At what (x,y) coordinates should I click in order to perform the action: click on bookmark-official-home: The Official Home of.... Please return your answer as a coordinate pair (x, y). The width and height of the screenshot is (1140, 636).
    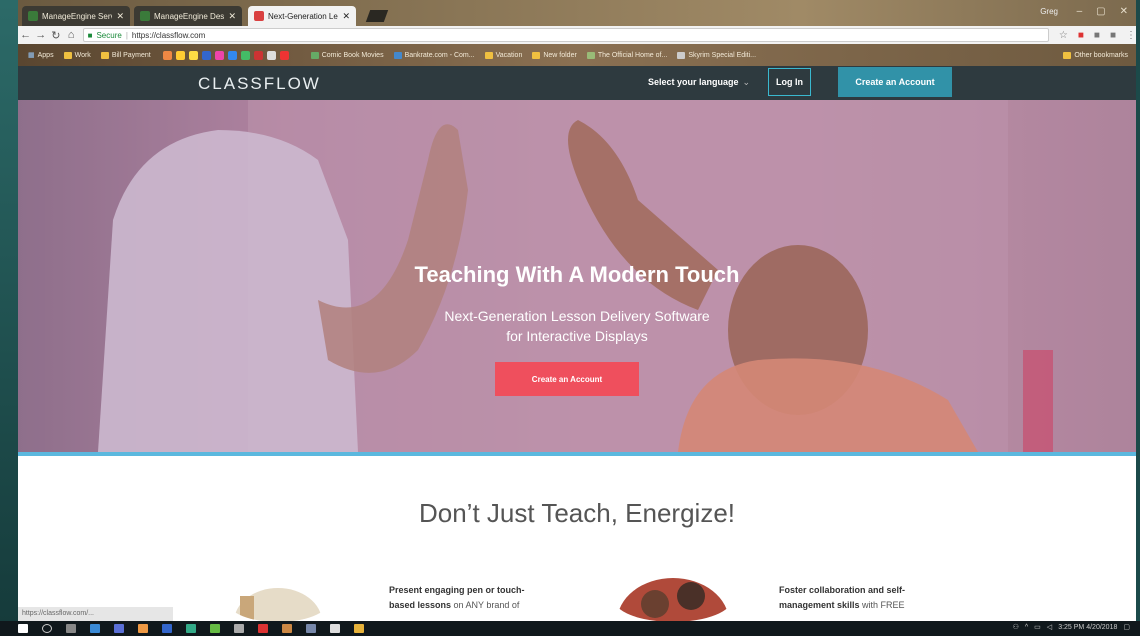
    Looking at the image, I should click on (626, 55).